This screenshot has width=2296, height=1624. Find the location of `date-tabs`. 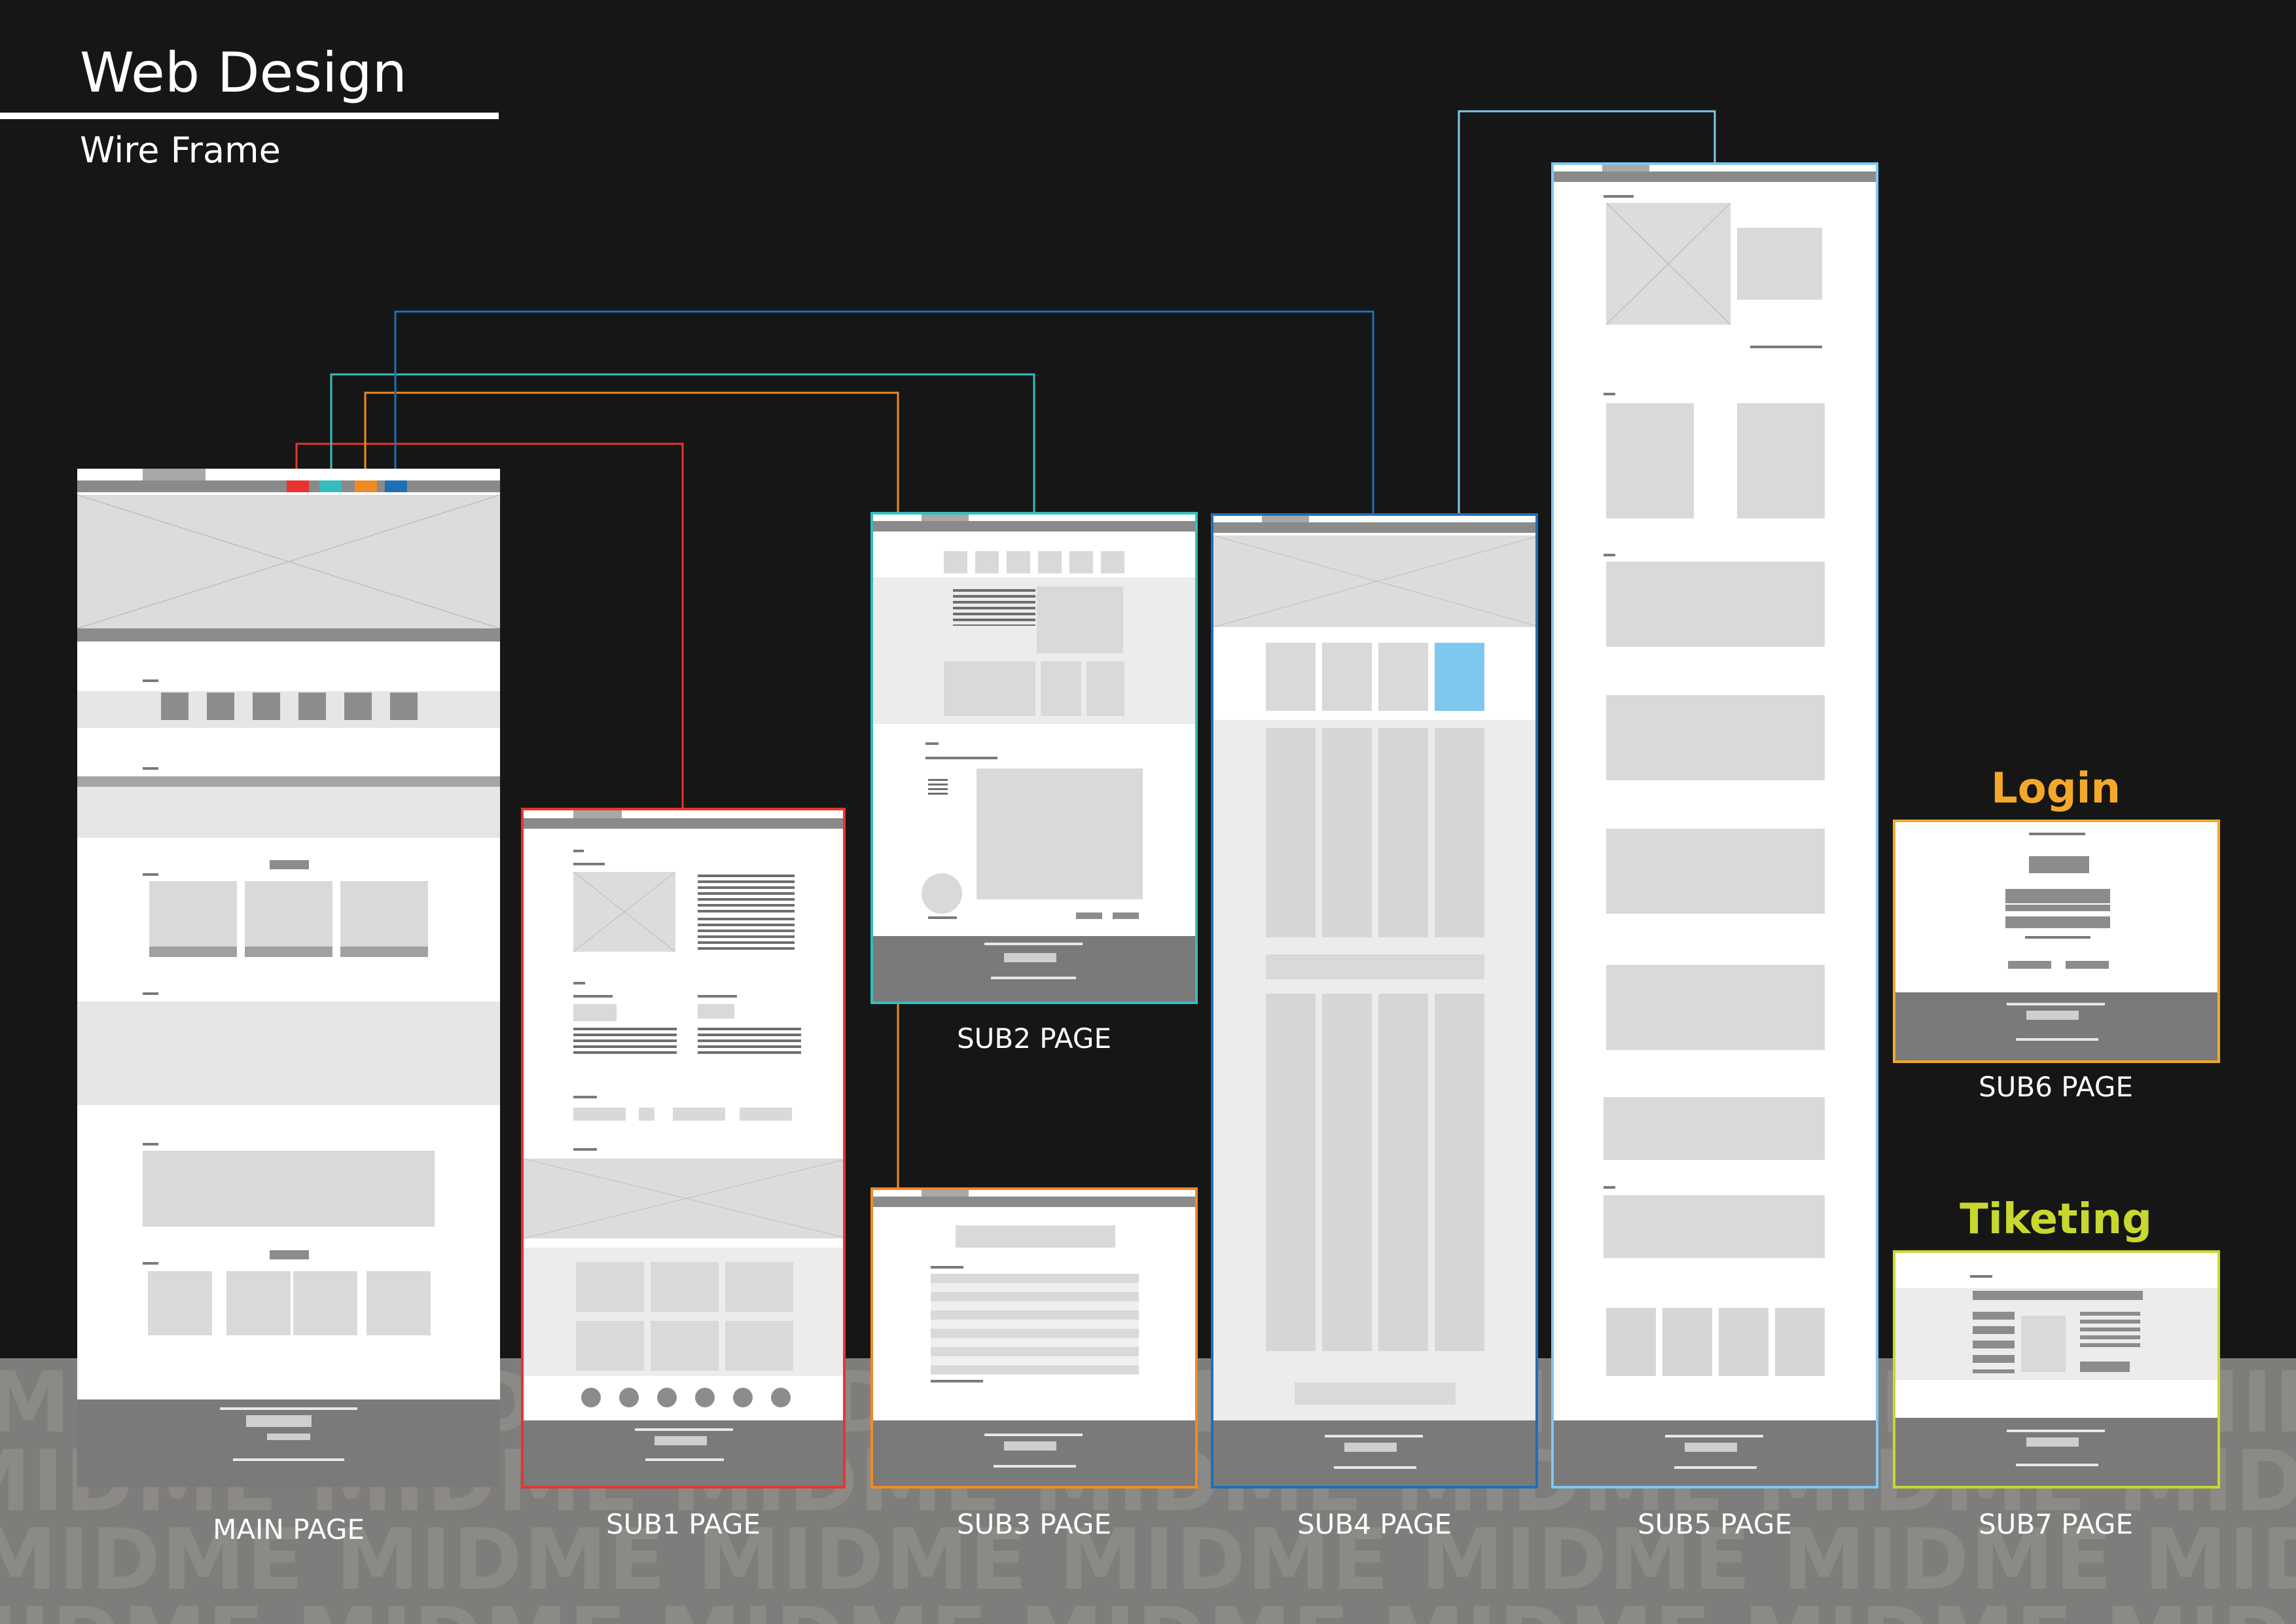

date-tabs is located at coordinates (2058, 1295).